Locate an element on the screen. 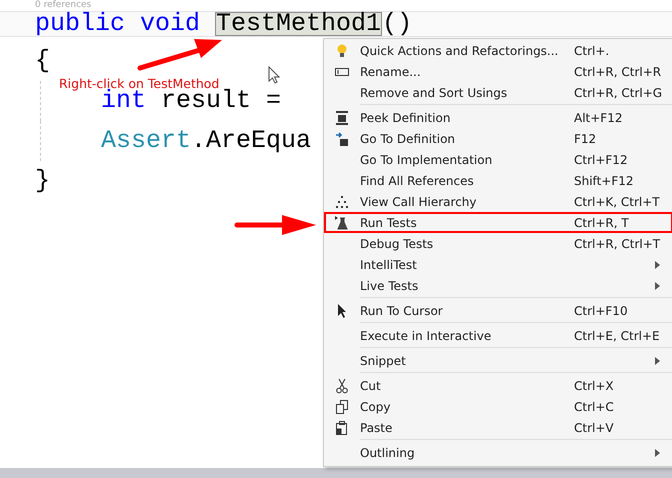  menu-item: Run To Cursor Ctrl+F10 is located at coordinates (498, 308).